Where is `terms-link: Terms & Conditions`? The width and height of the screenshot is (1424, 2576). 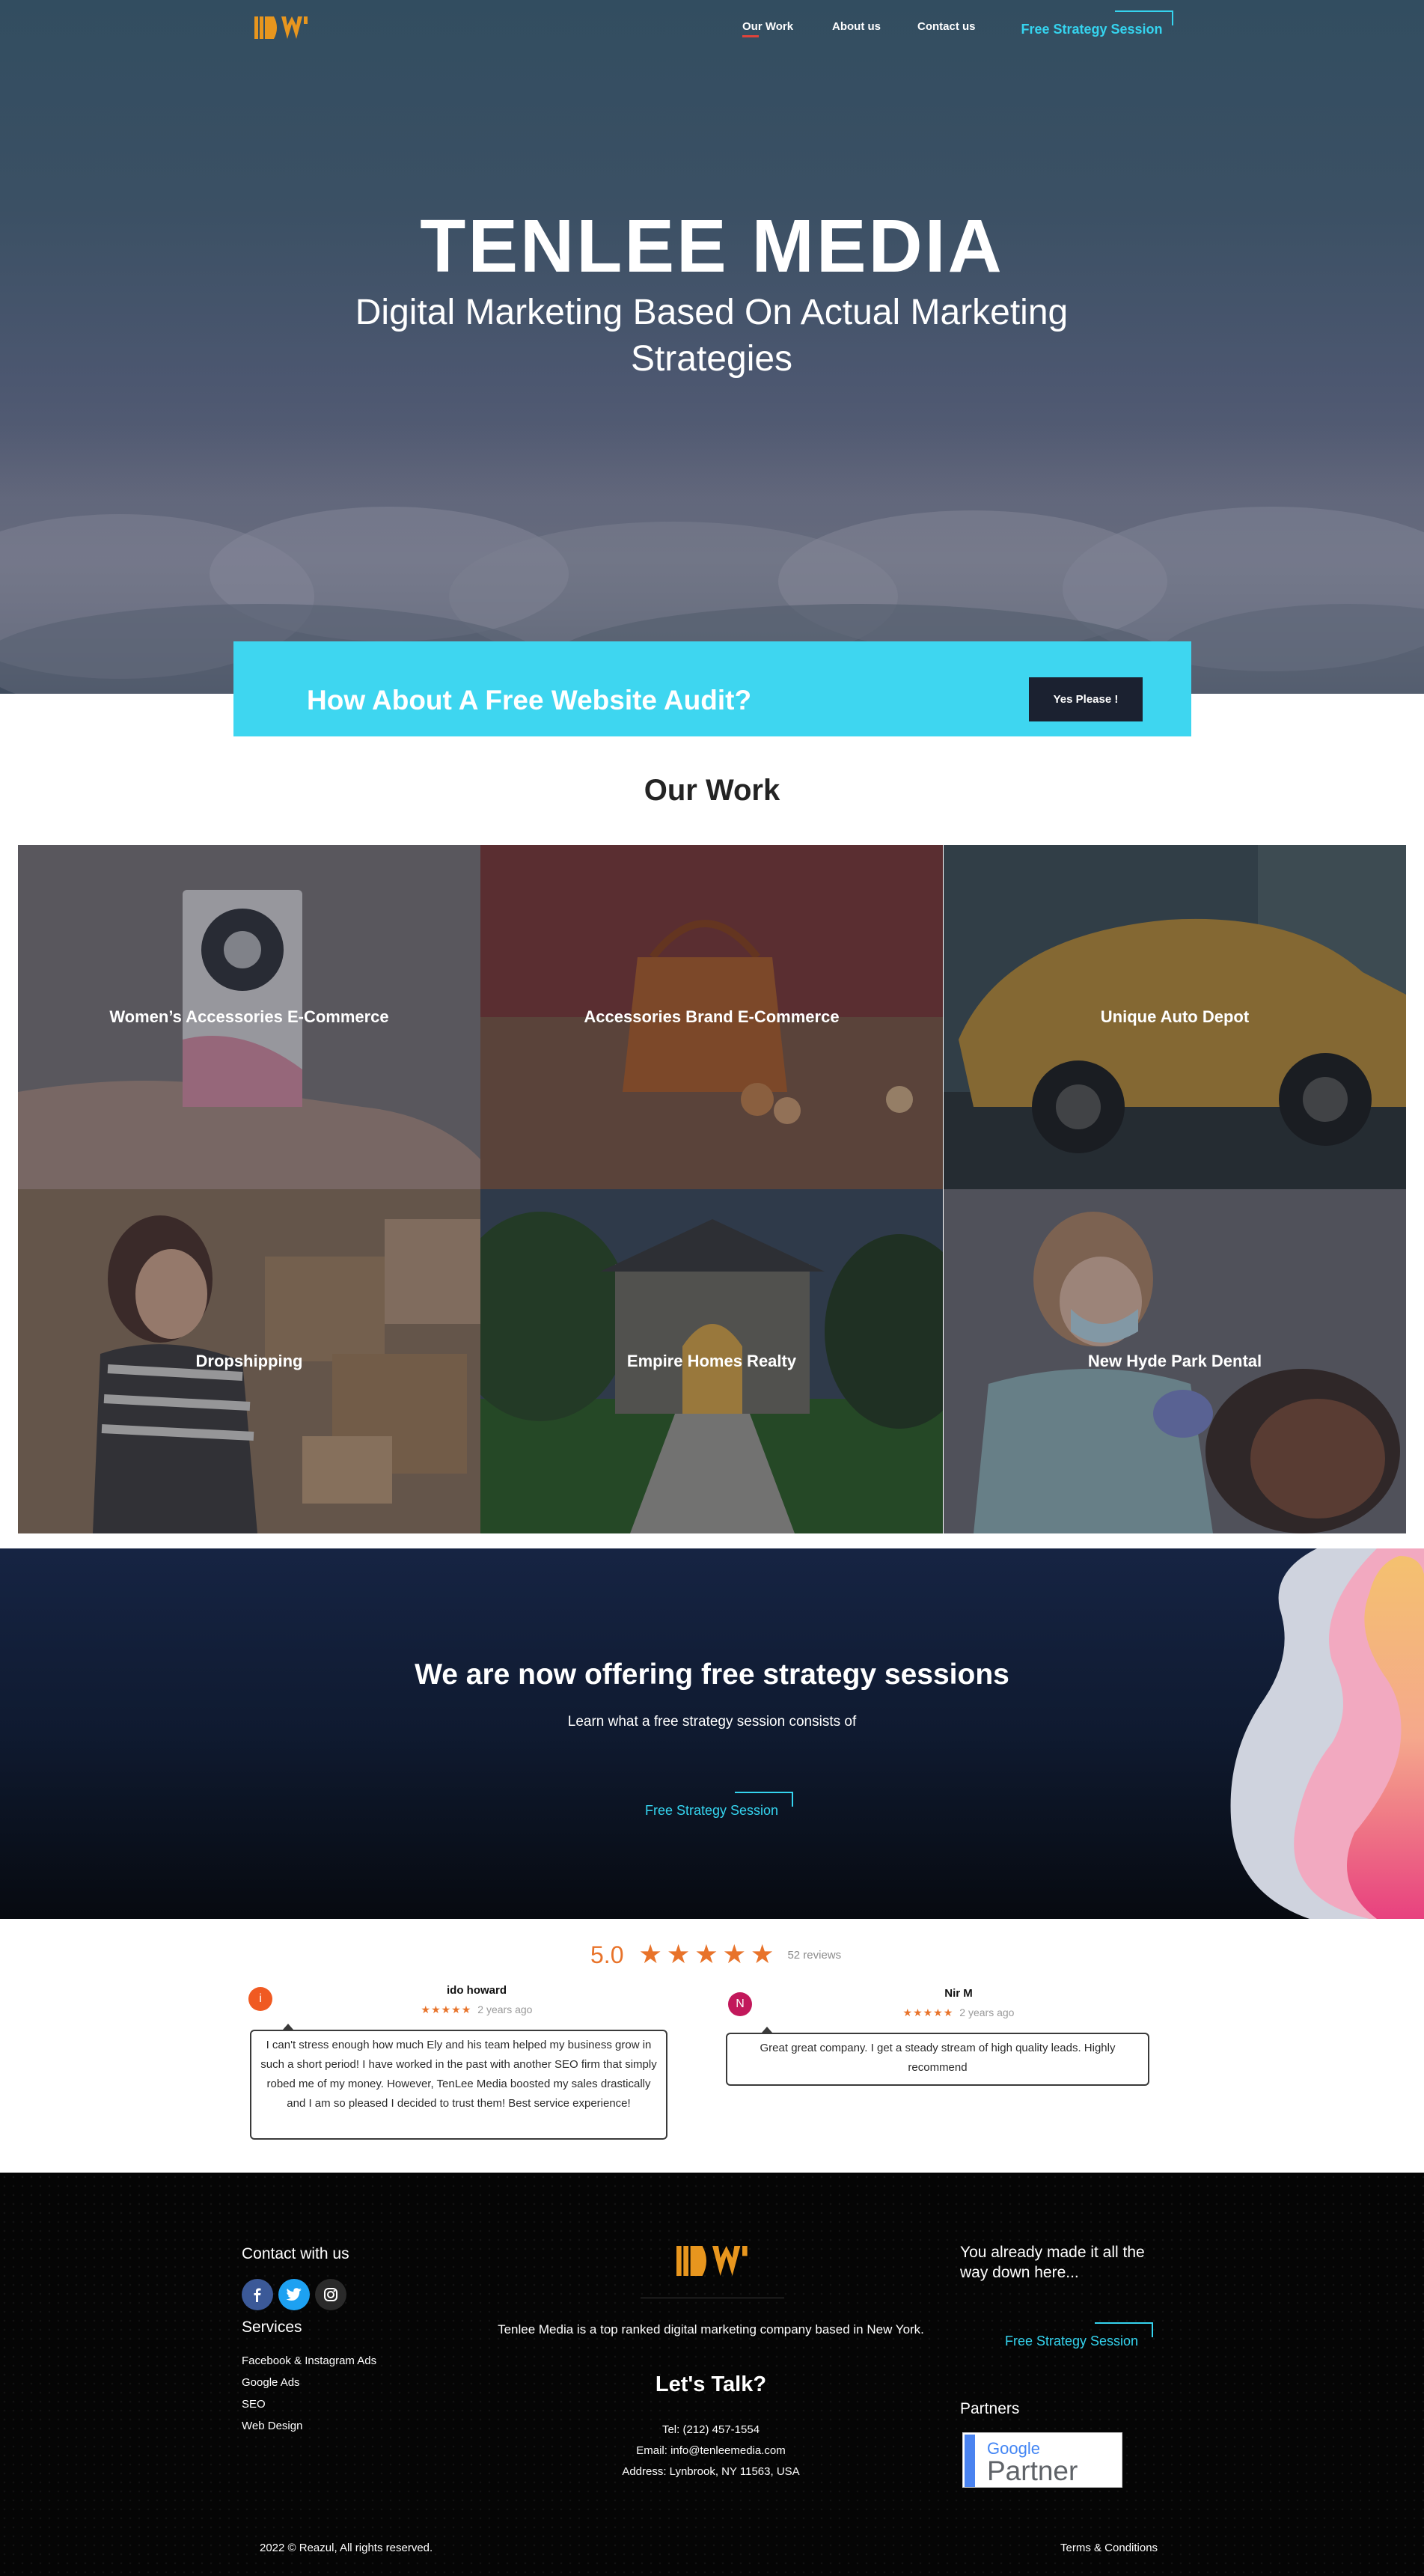
terms-link: Terms & Conditions is located at coordinates (1109, 2548).